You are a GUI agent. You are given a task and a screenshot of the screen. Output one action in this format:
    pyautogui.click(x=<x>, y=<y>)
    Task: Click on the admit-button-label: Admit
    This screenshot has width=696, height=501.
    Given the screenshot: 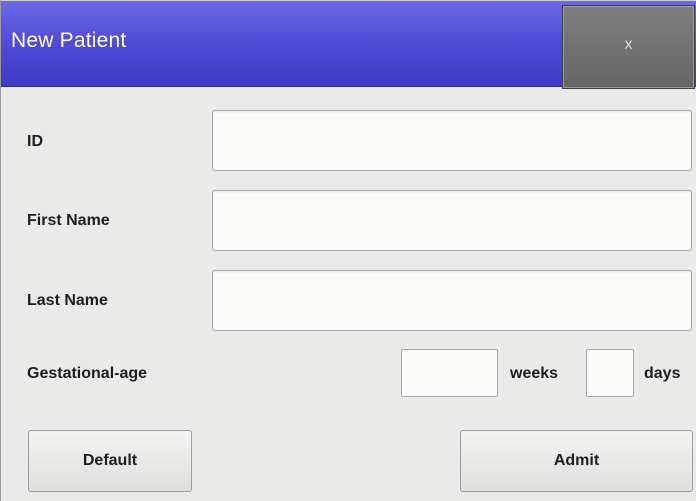 What is the action you would take?
    pyautogui.click(x=576, y=460)
    